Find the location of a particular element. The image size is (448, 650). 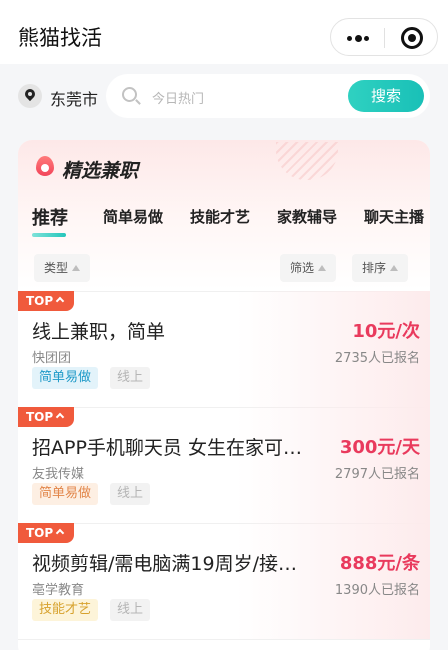

mini-program-capsule is located at coordinates (384, 37).